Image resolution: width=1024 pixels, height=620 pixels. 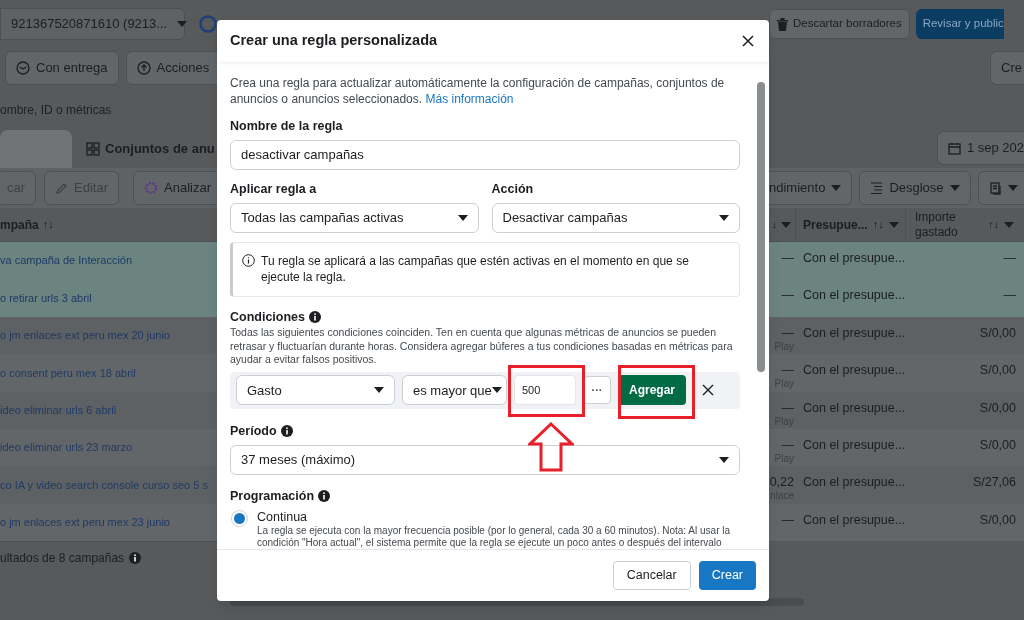 I want to click on apply-to-select: Todas las campañas activas, so click(x=354, y=217).